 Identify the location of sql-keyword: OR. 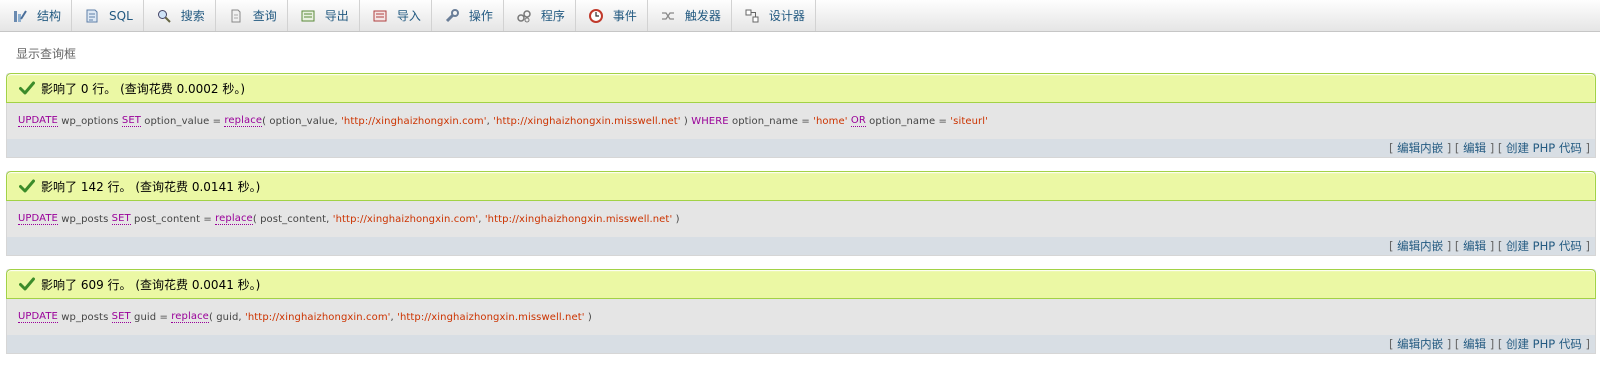
(858, 121).